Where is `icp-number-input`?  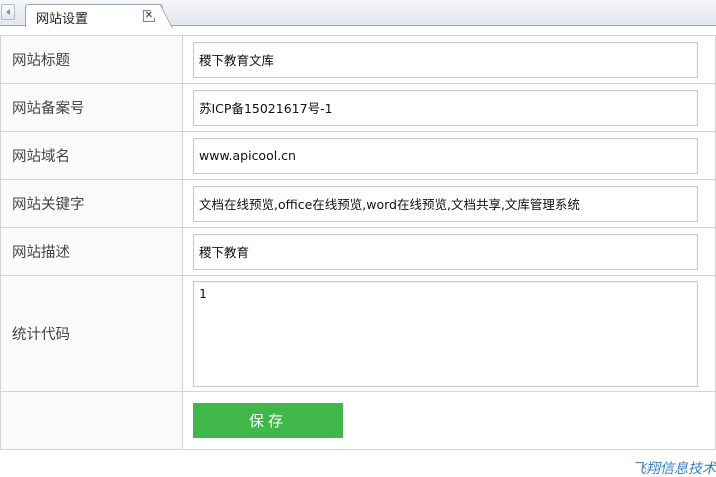 icp-number-input is located at coordinates (445, 107).